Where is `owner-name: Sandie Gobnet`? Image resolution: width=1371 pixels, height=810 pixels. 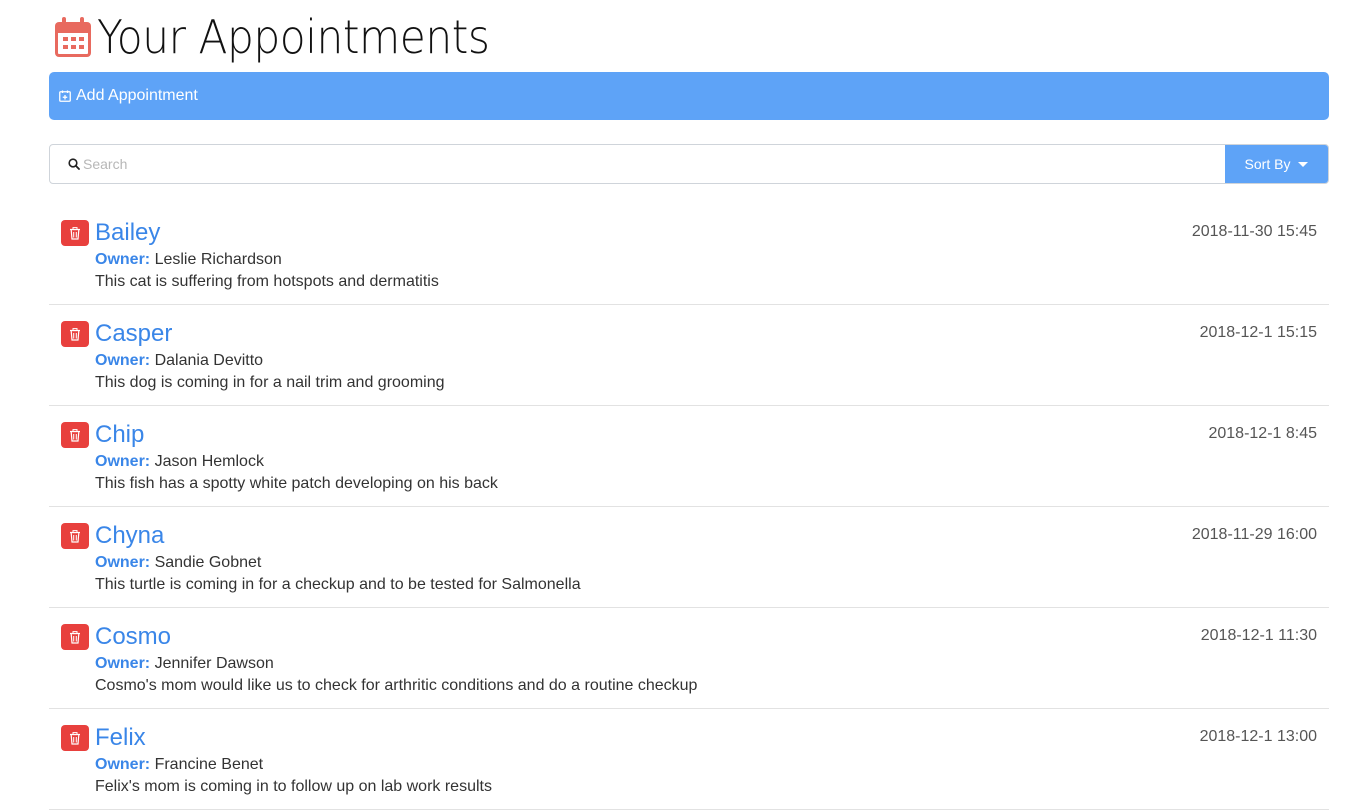 owner-name: Sandie Gobnet is located at coordinates (208, 562).